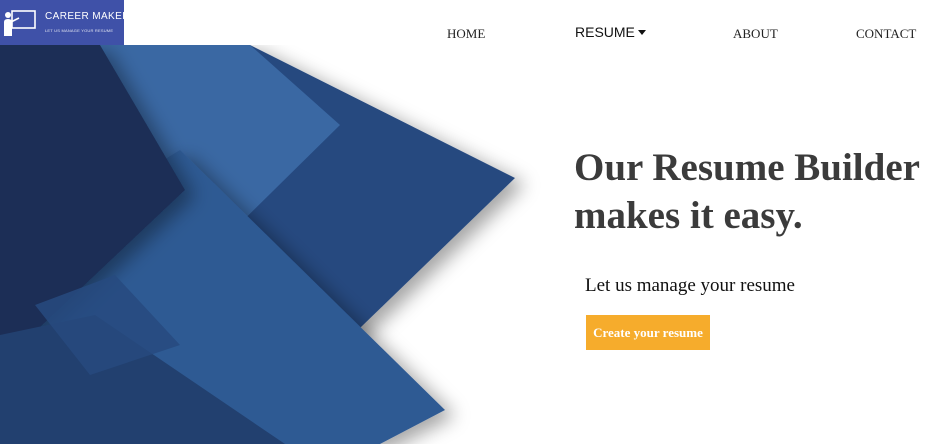 The image size is (942, 444). What do you see at coordinates (690, 285) in the screenshot?
I see `hero-subheadline: Let us manage your resume` at bounding box center [690, 285].